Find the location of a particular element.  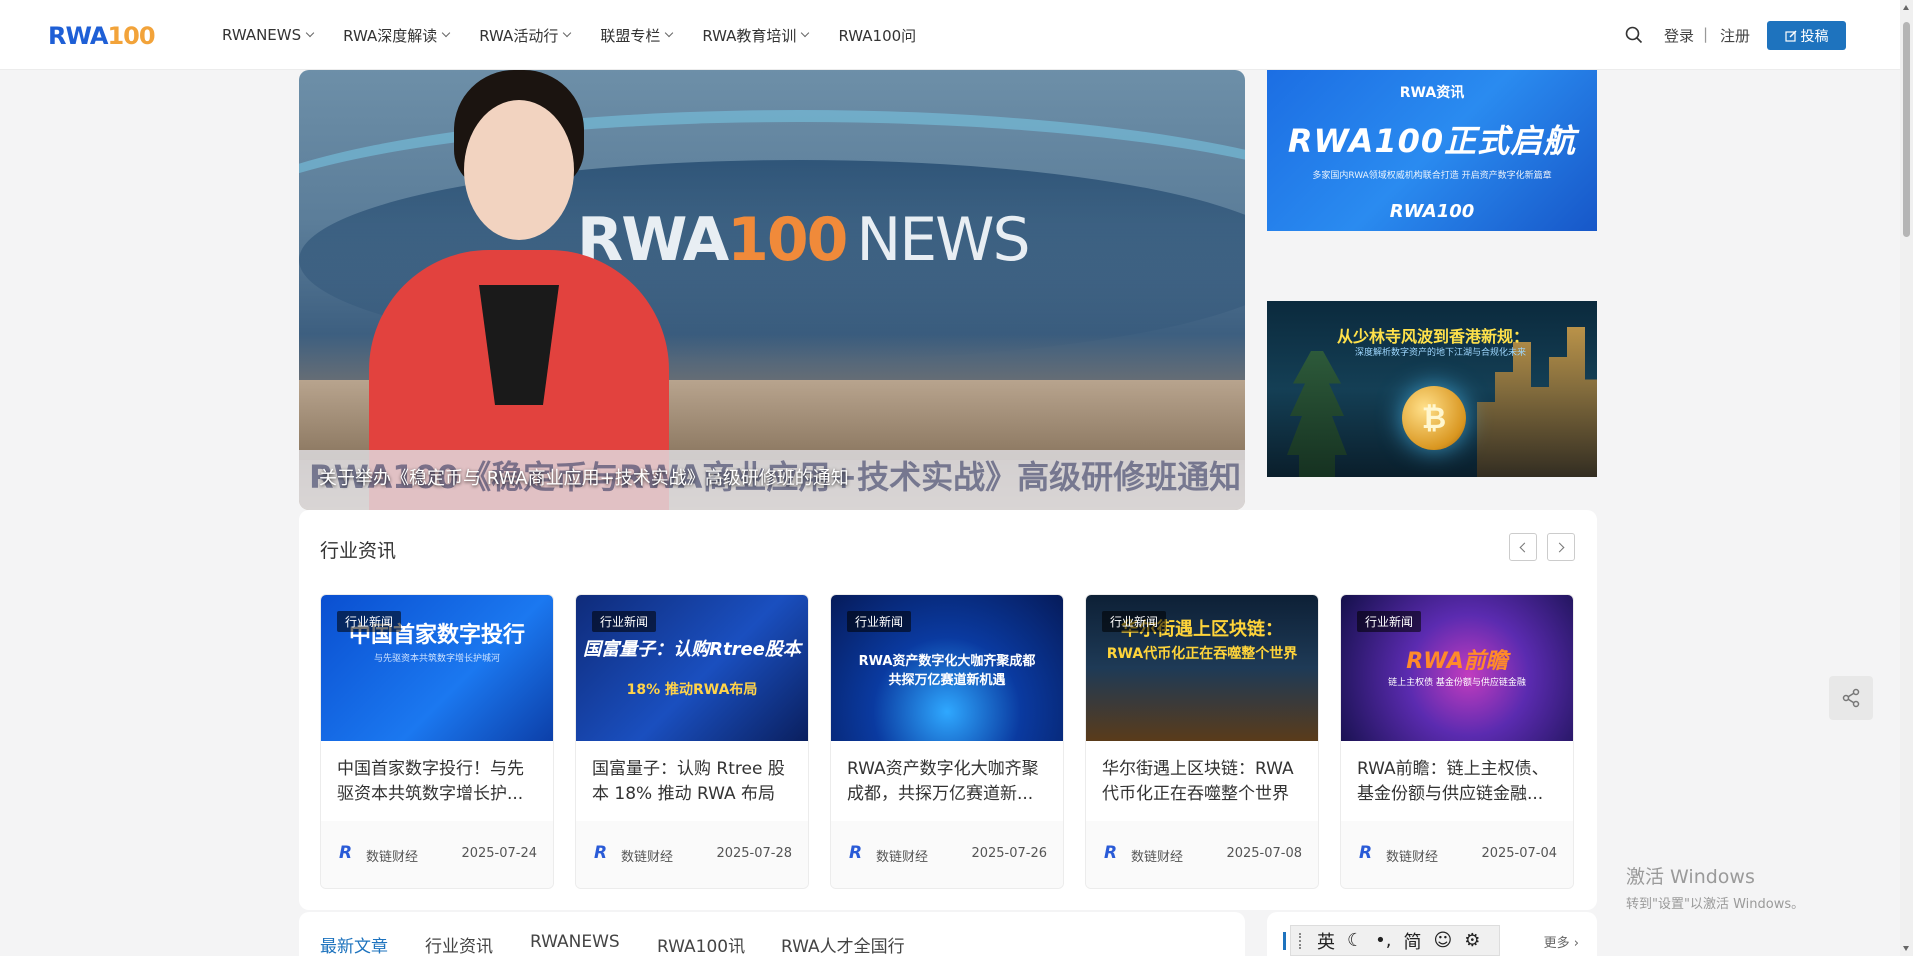

thumb-headline: 国富量子：认购Rtree股本 is located at coordinates (692, 649).